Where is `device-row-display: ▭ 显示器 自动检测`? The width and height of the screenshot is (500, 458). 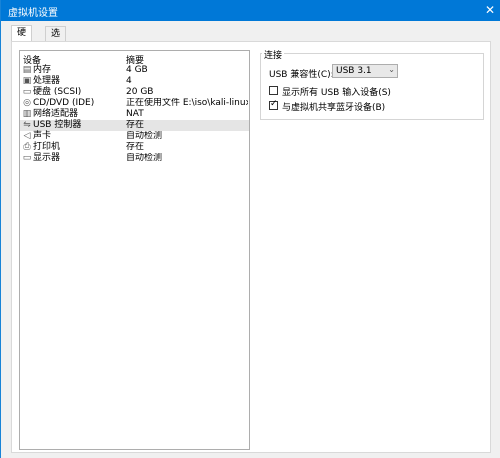 device-row-display: ▭ 显示器 自动检测 is located at coordinates (134, 158).